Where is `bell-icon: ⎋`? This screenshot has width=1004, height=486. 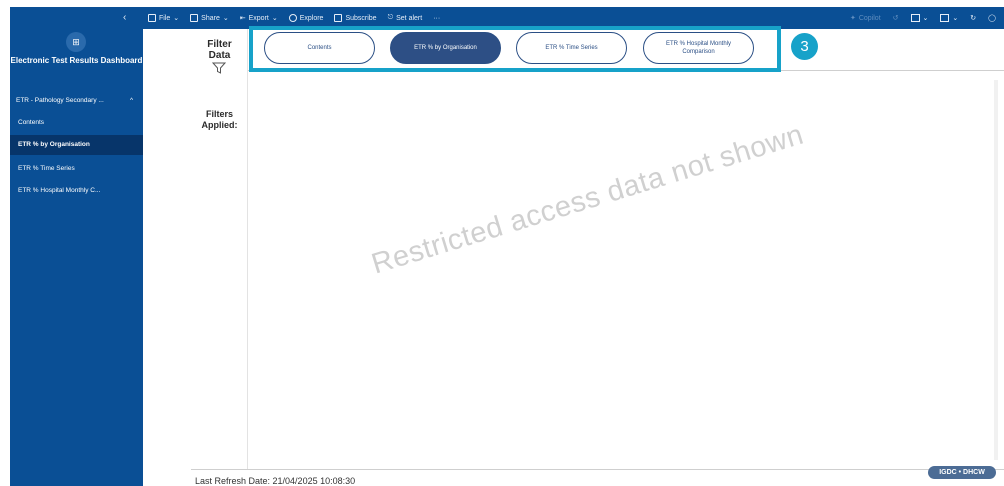 bell-icon: ⎋ is located at coordinates (390, 17).